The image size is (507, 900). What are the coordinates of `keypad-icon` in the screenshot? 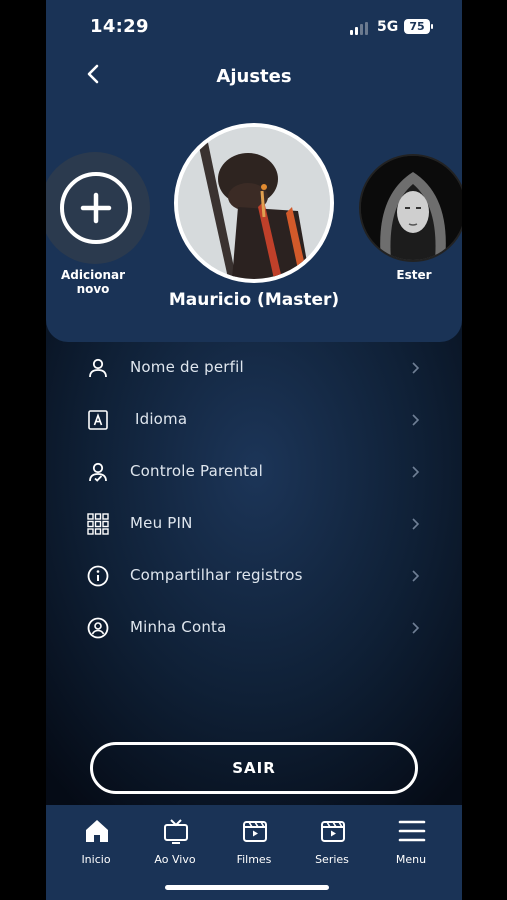 It's located at (98, 524).